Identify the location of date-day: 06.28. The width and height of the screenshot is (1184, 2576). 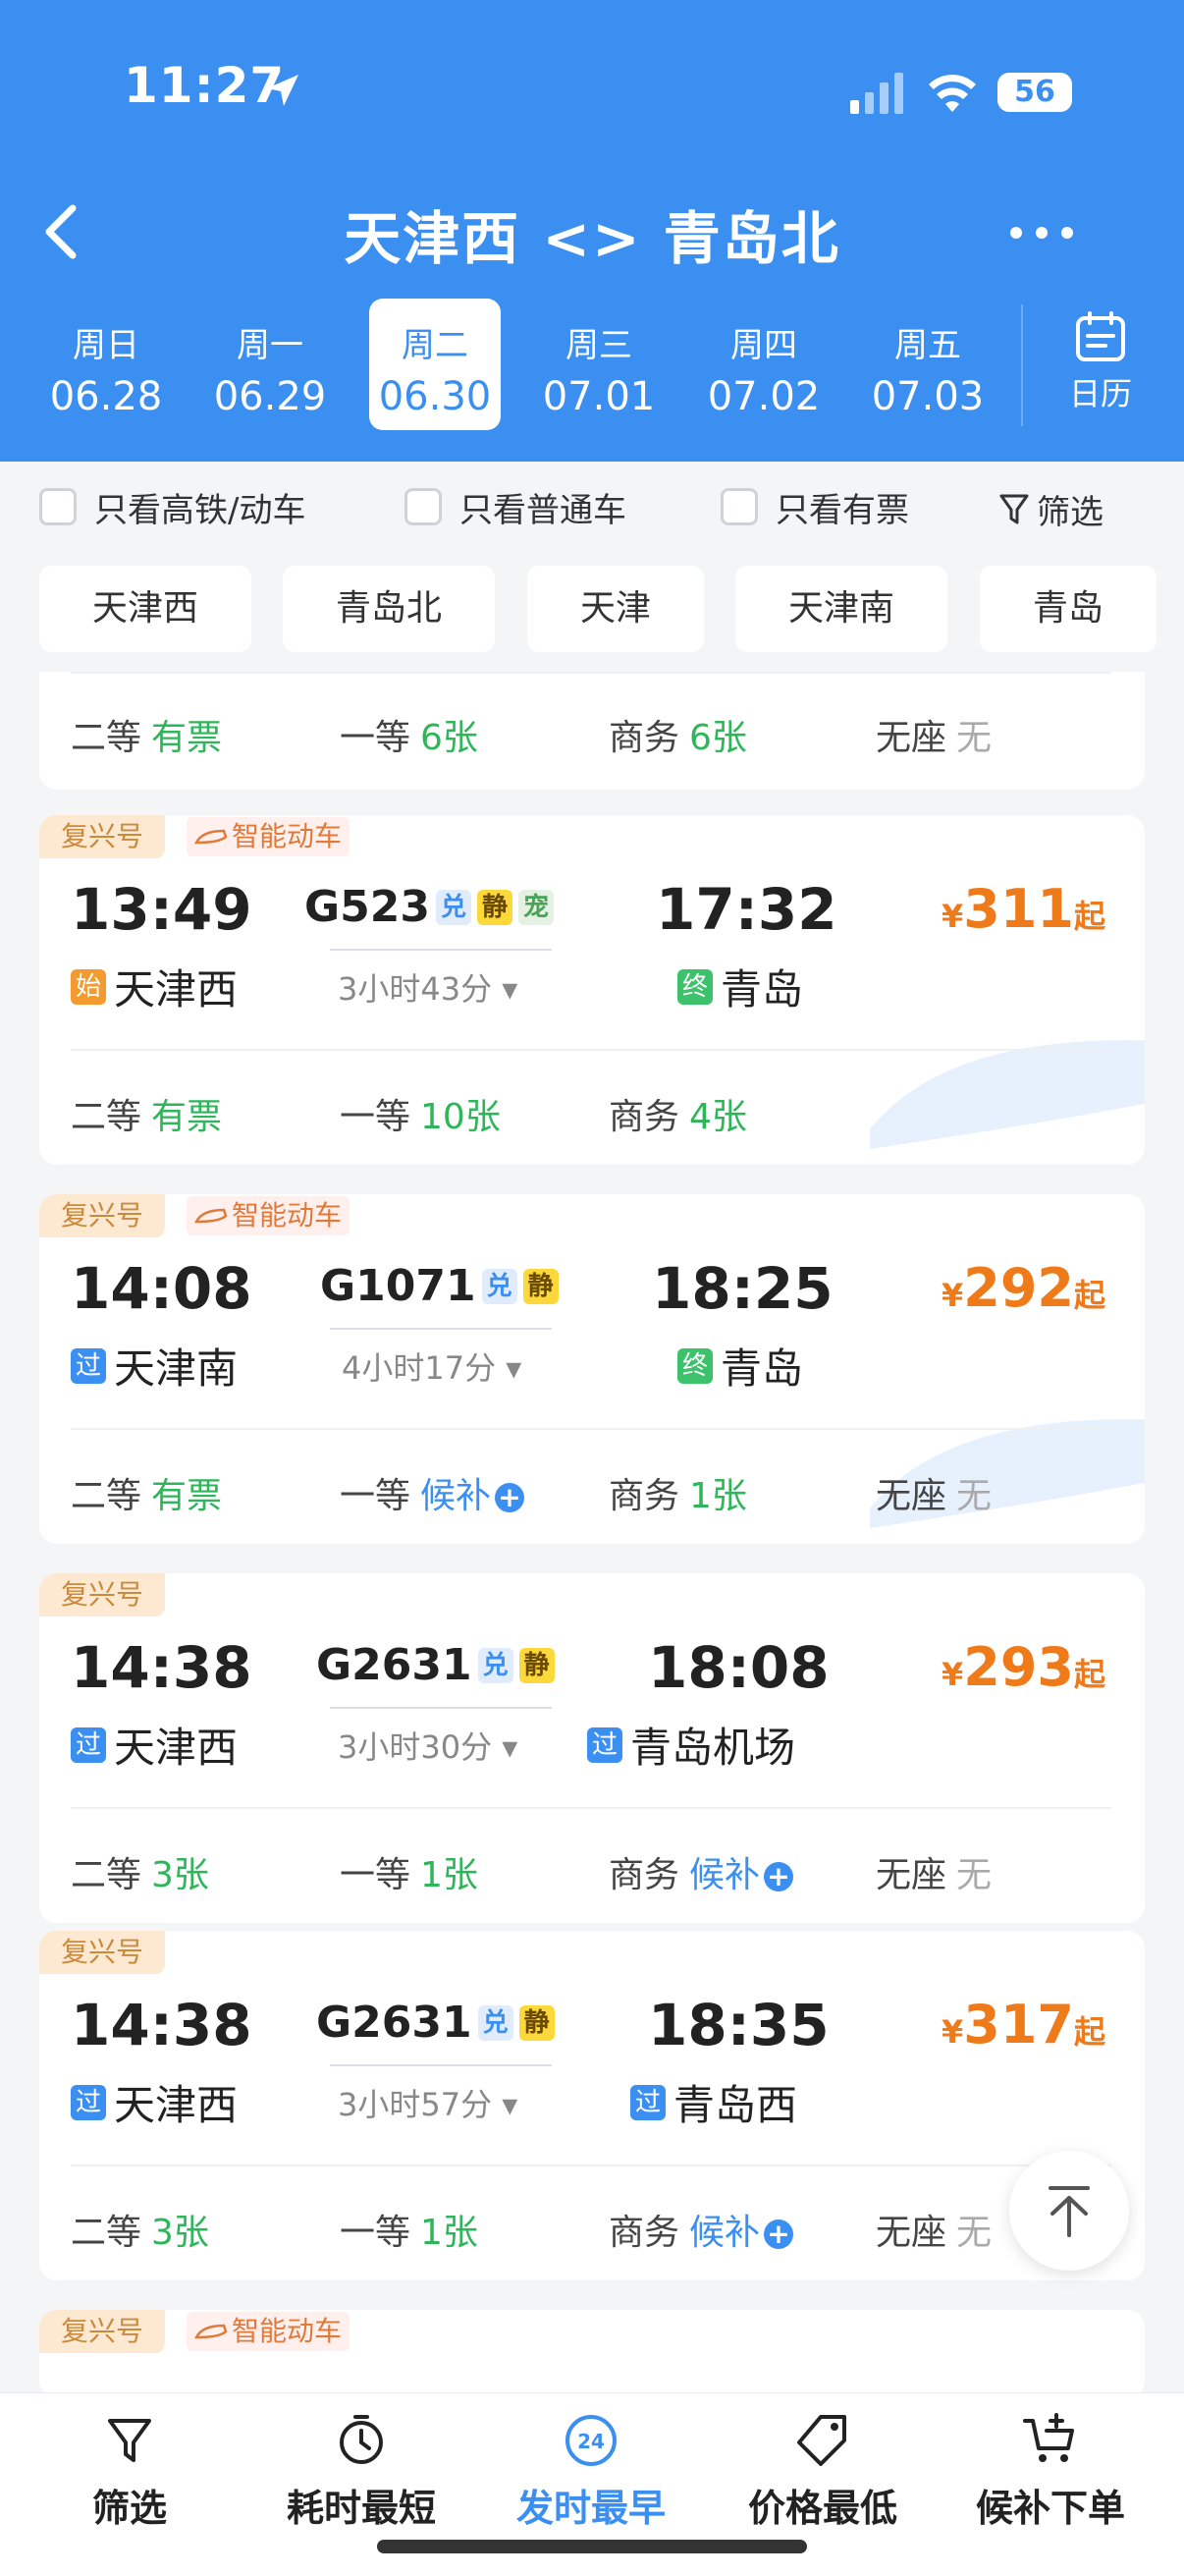
(106, 396).